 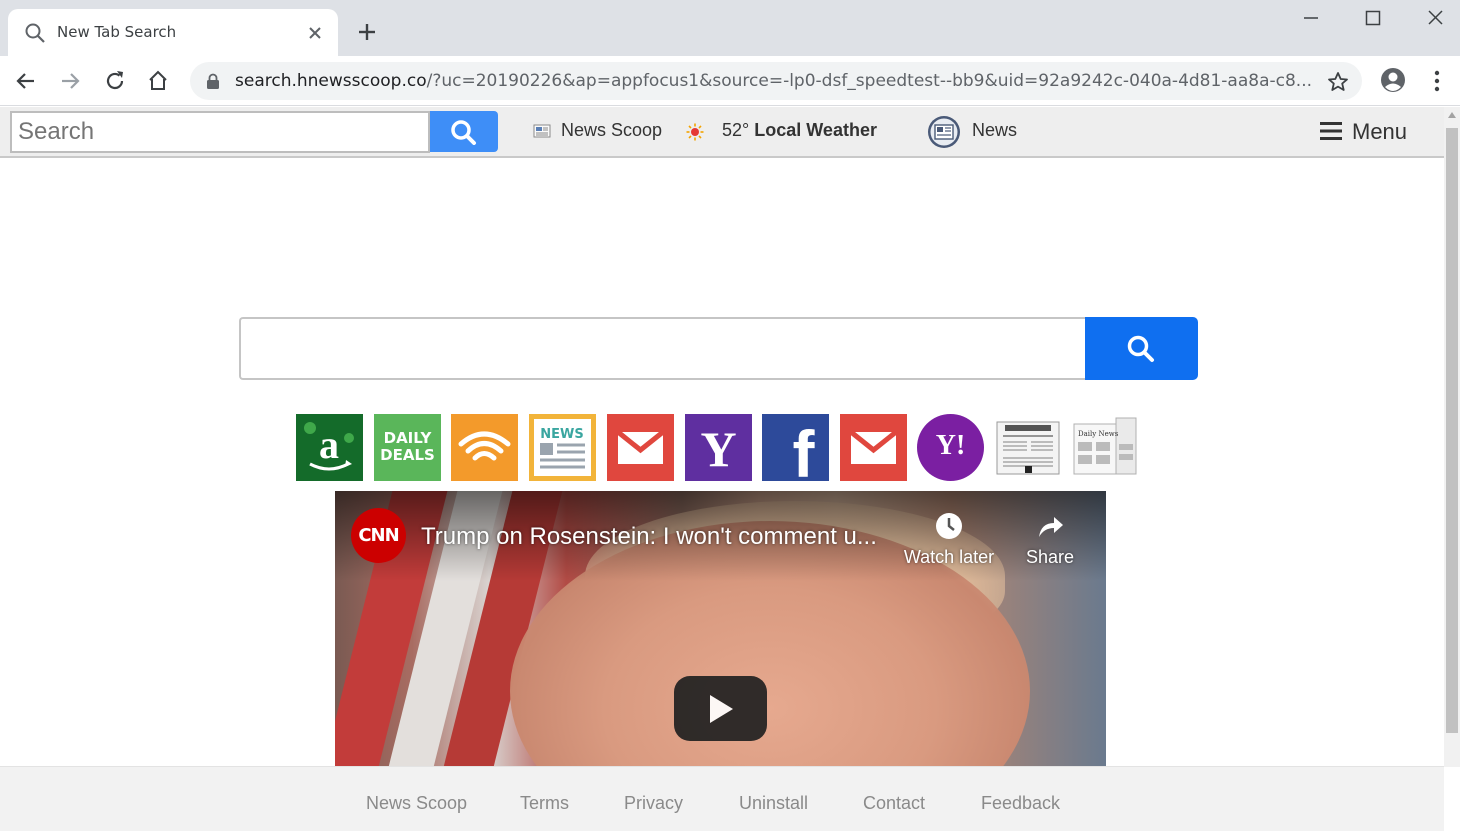 What do you see at coordinates (1050, 539) in the screenshot?
I see `share-button: Share` at bounding box center [1050, 539].